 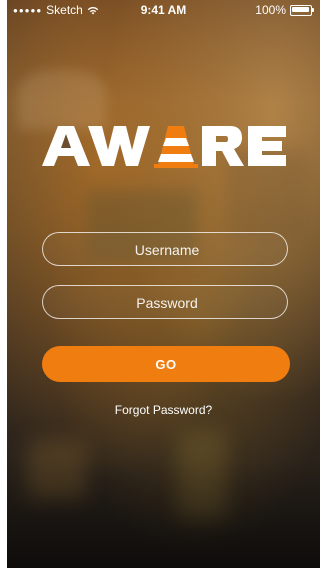 What do you see at coordinates (163, 10) in the screenshot?
I see `status-bar: ●●●●● Sketch 9:41 AM 100%` at bounding box center [163, 10].